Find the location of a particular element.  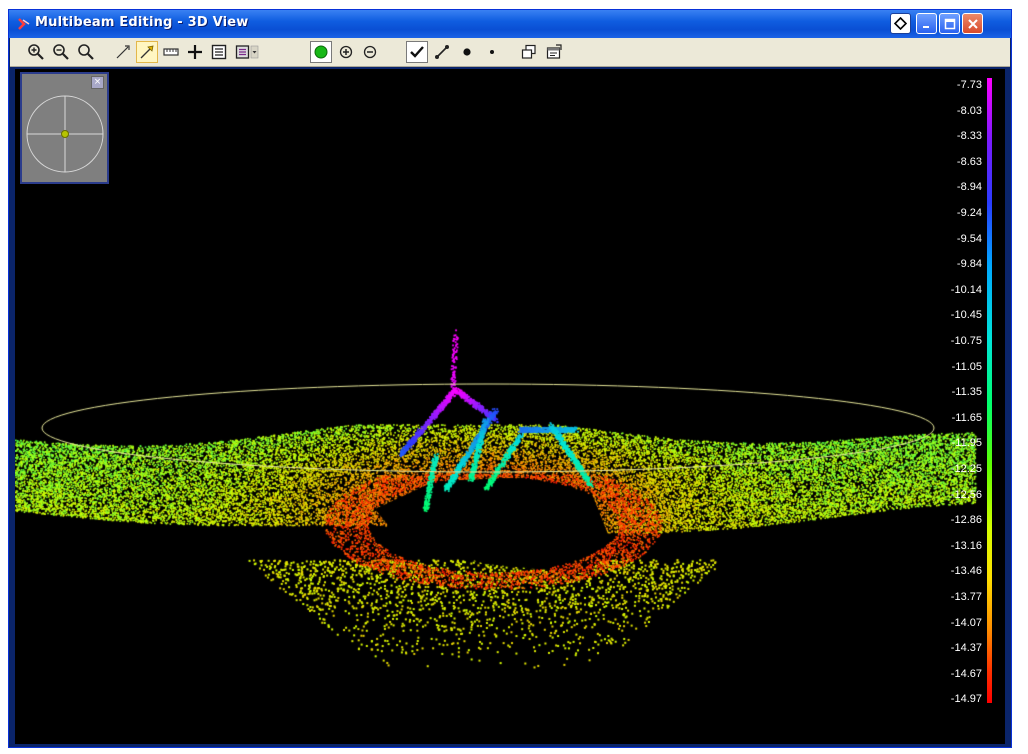

zoom-out-button is located at coordinates (61, 52).